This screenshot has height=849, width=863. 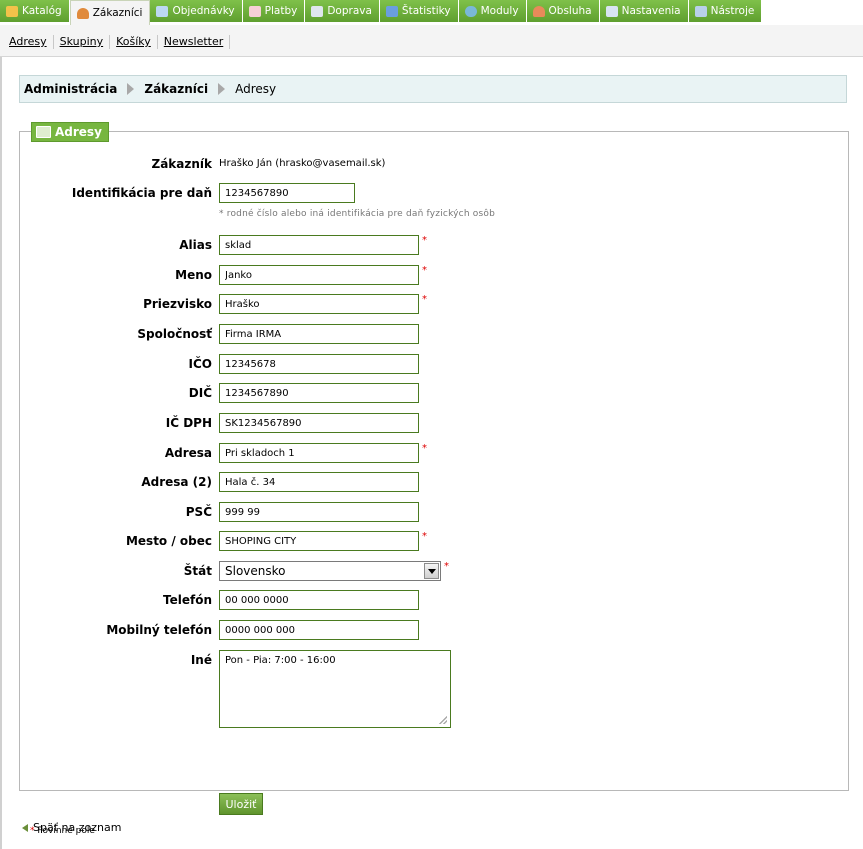 I want to click on subnav-kosiky: Košíky, so click(x=134, y=42).